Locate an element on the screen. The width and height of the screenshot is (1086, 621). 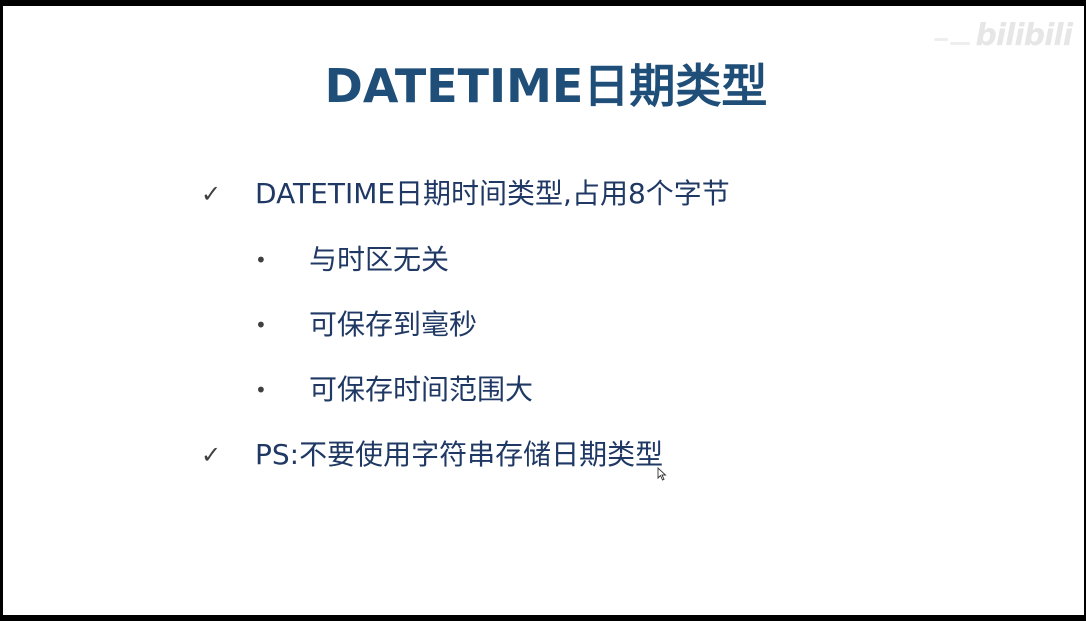
list-item-timezone: 与时区无关 is located at coordinates (379, 259).